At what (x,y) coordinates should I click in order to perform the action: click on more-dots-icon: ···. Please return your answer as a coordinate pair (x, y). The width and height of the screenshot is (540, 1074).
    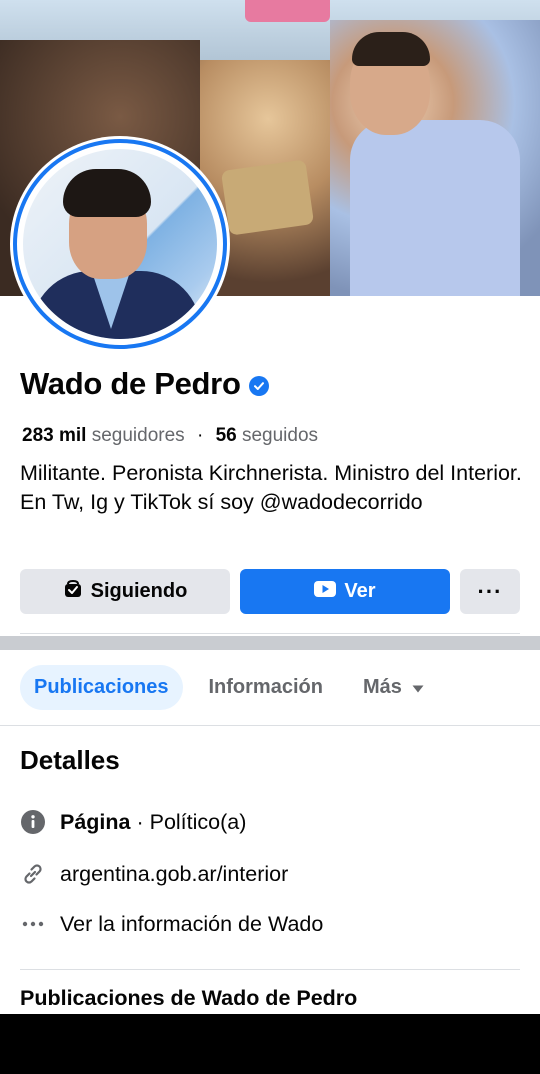
    Looking at the image, I should click on (490, 591).